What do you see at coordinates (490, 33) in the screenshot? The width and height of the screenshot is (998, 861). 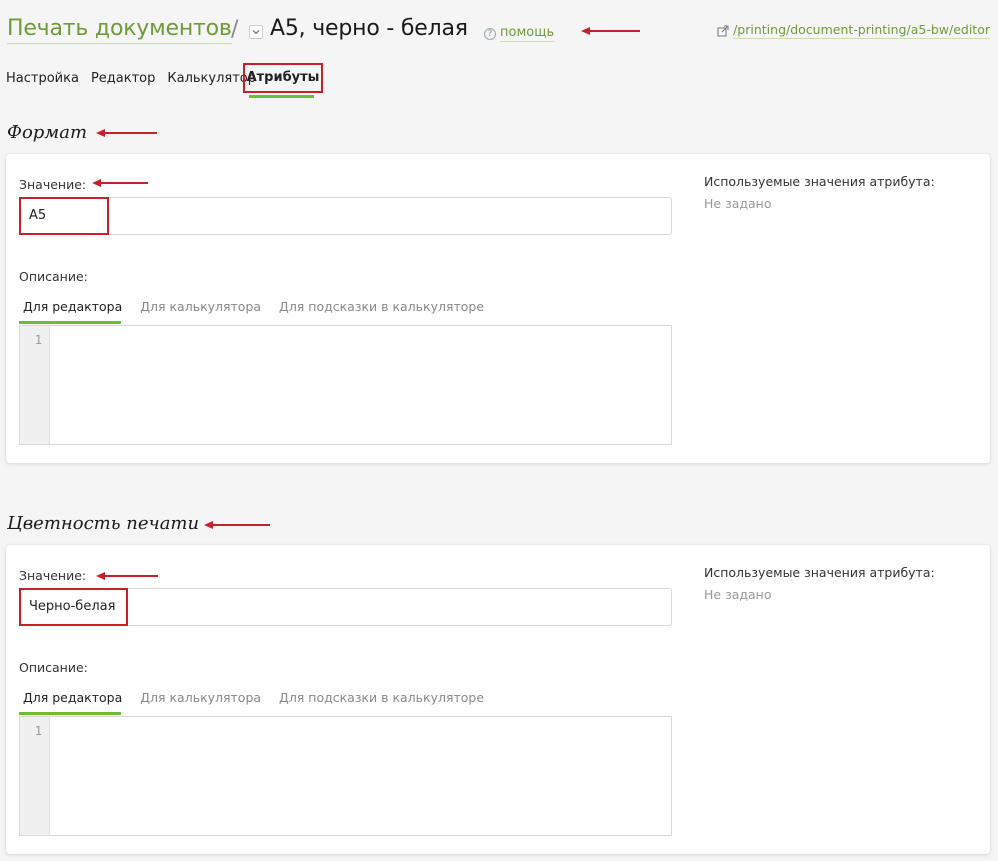 I see `question-icon: ?` at bounding box center [490, 33].